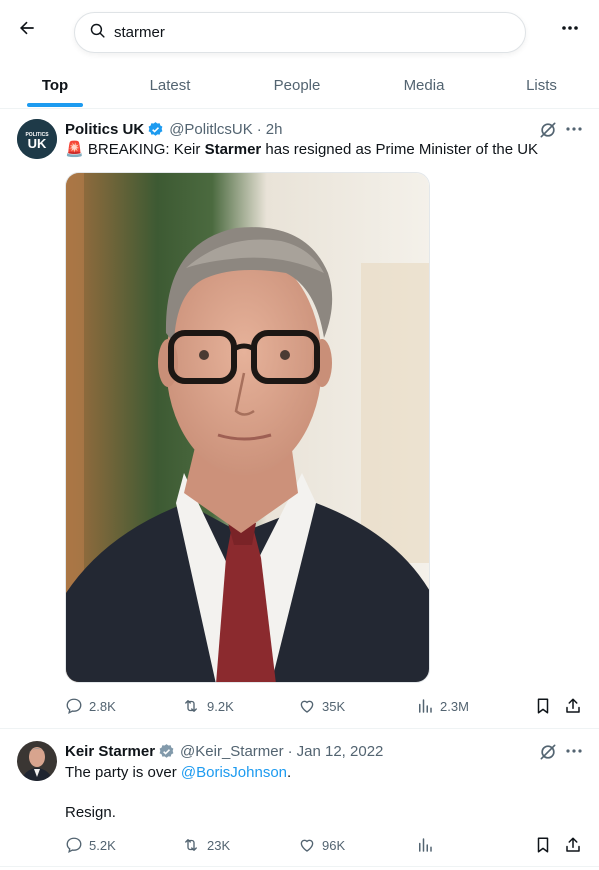 This screenshot has height=870, width=599. What do you see at coordinates (90, 812) in the screenshot?
I see `tweet-text-line2: Resign.` at bounding box center [90, 812].